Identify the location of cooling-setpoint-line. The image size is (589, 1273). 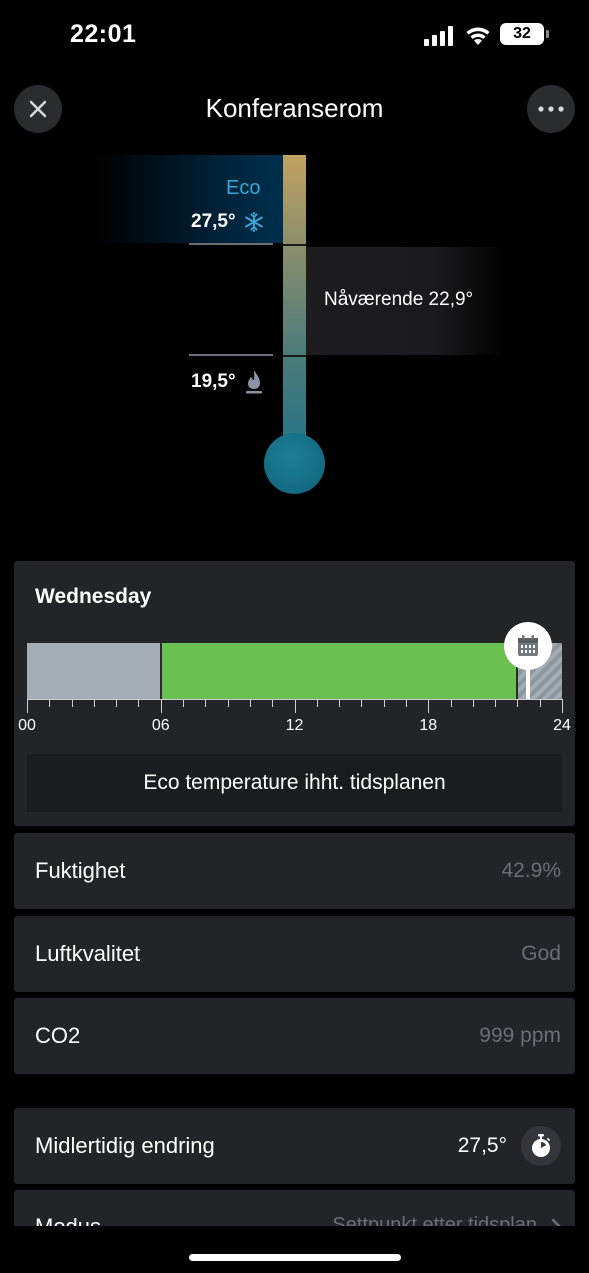
(231, 244).